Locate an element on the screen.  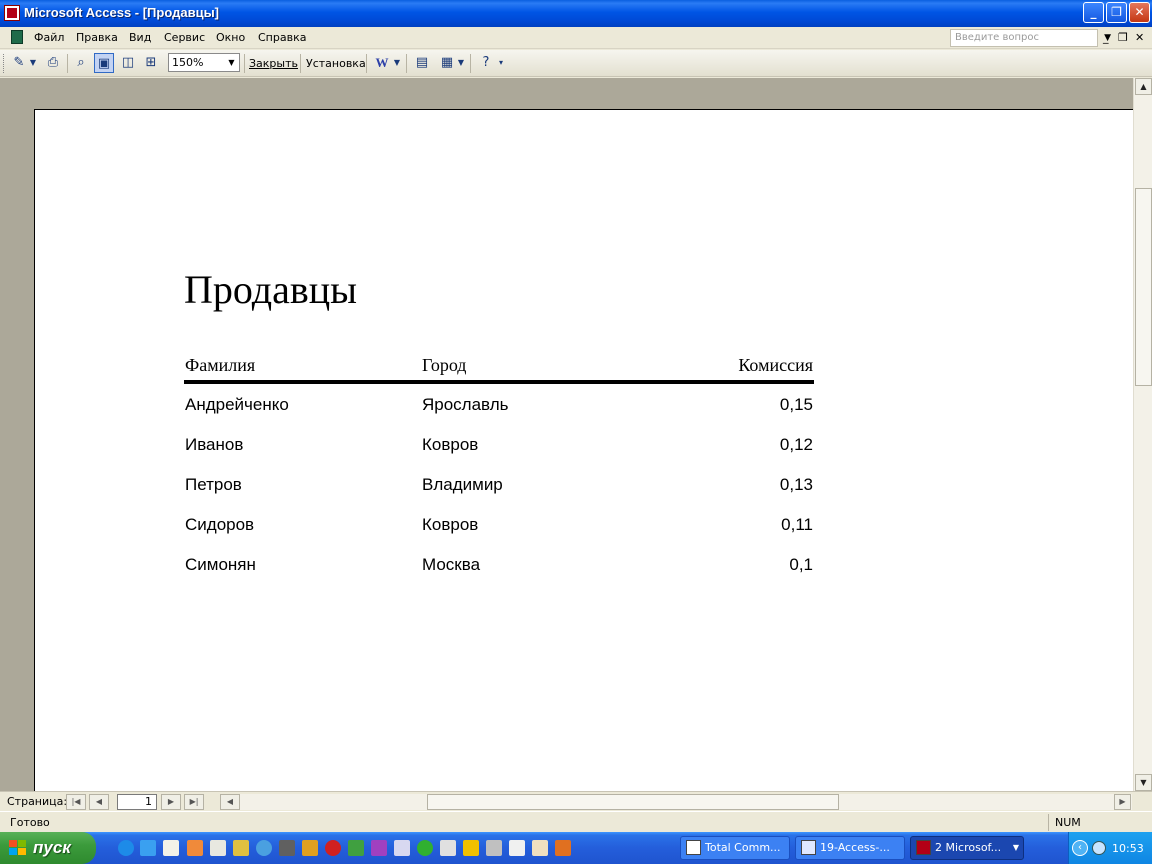
office-links-word-icon: W is located at coordinates (382, 63).